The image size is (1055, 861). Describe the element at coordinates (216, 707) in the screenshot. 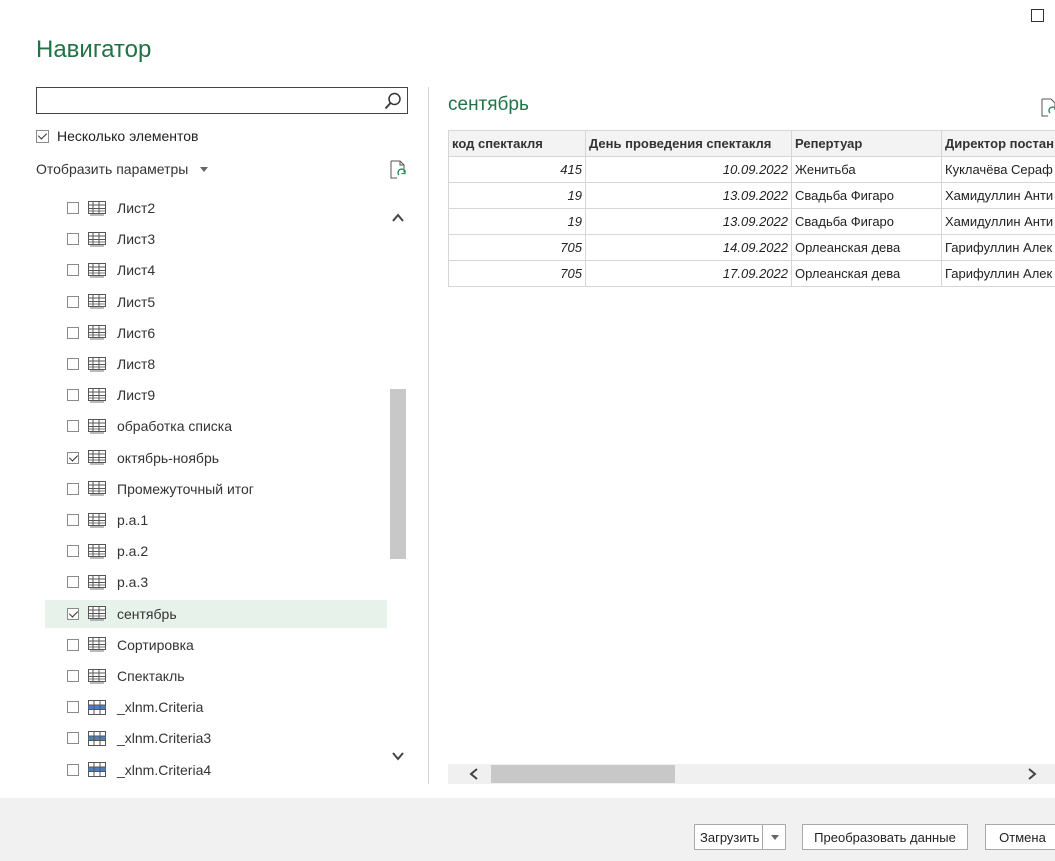

I see `list-item: _xlnm.Criteria` at that location.